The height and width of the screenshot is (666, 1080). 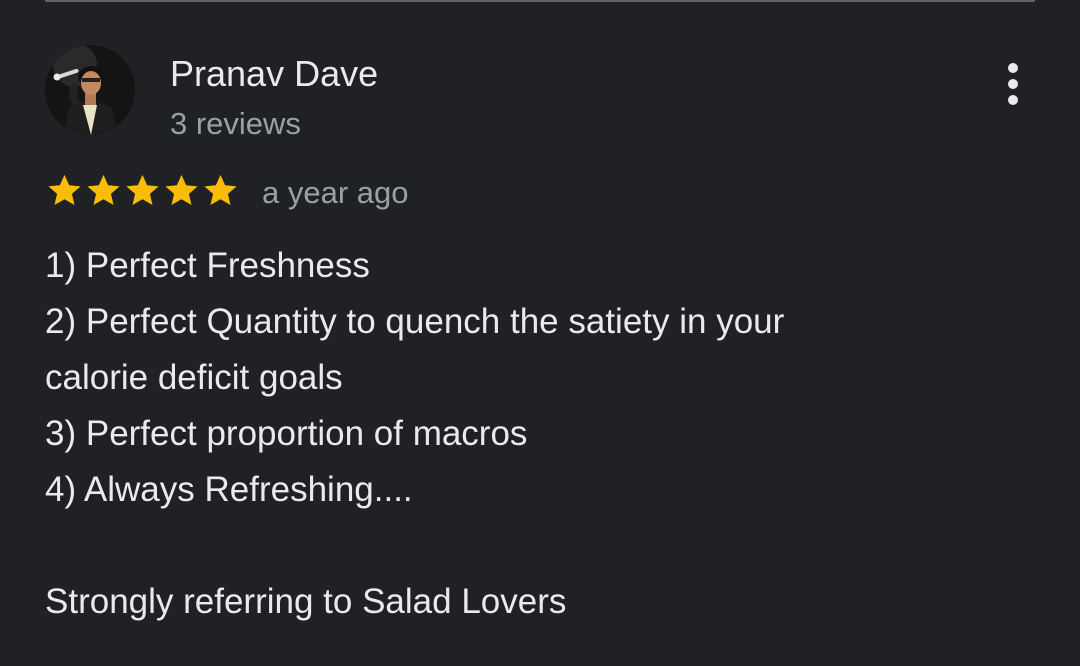 I want to click on star-rating, so click(x=142, y=191).